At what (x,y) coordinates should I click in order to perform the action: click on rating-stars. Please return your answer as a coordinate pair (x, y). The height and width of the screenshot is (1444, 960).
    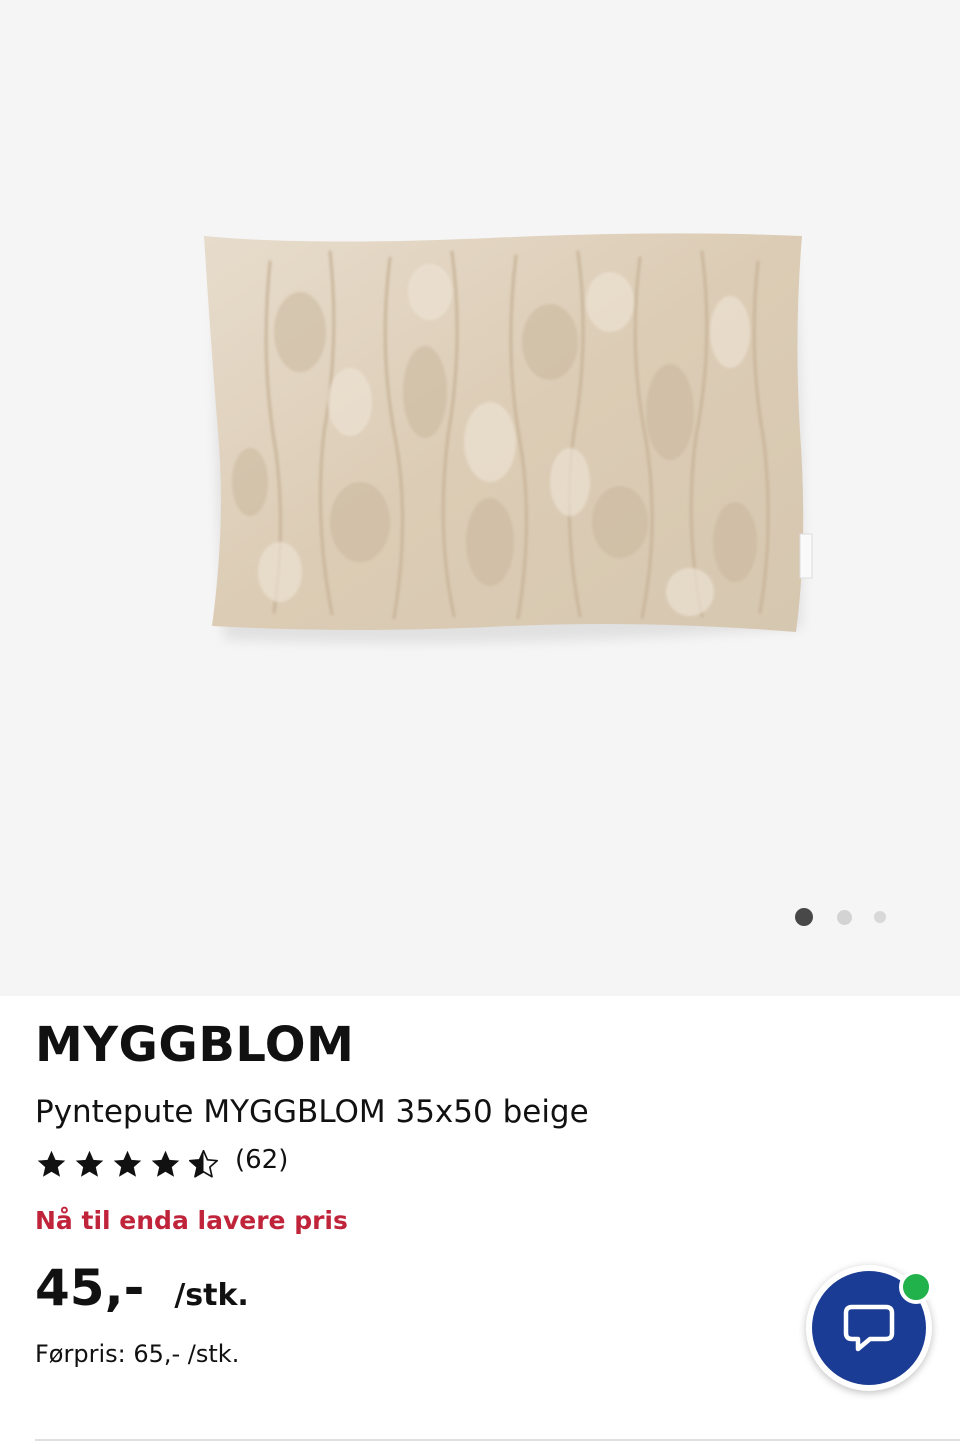
    Looking at the image, I should click on (130, 1164).